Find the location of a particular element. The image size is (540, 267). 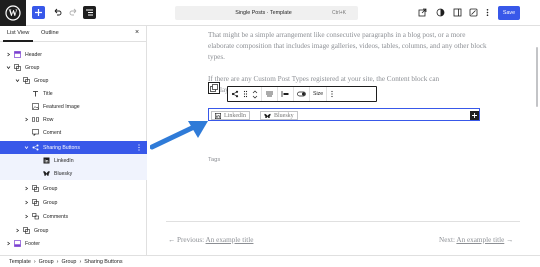

breadcrumb-item: Sharing Buttons is located at coordinates (103, 262).